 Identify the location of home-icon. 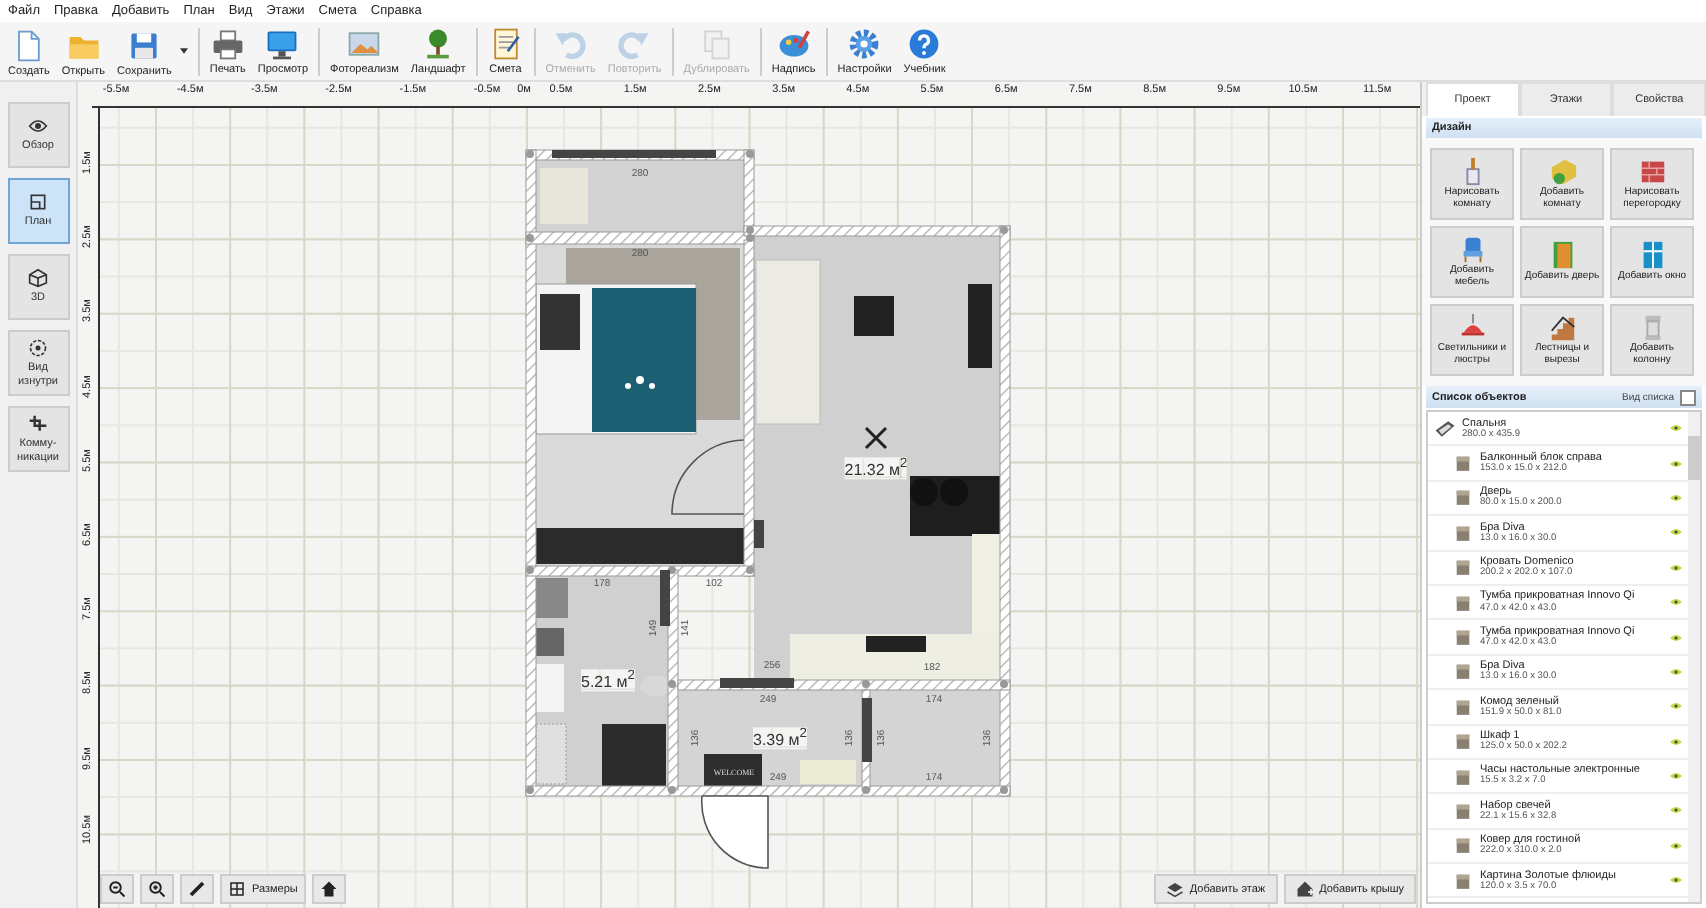
(328, 889).